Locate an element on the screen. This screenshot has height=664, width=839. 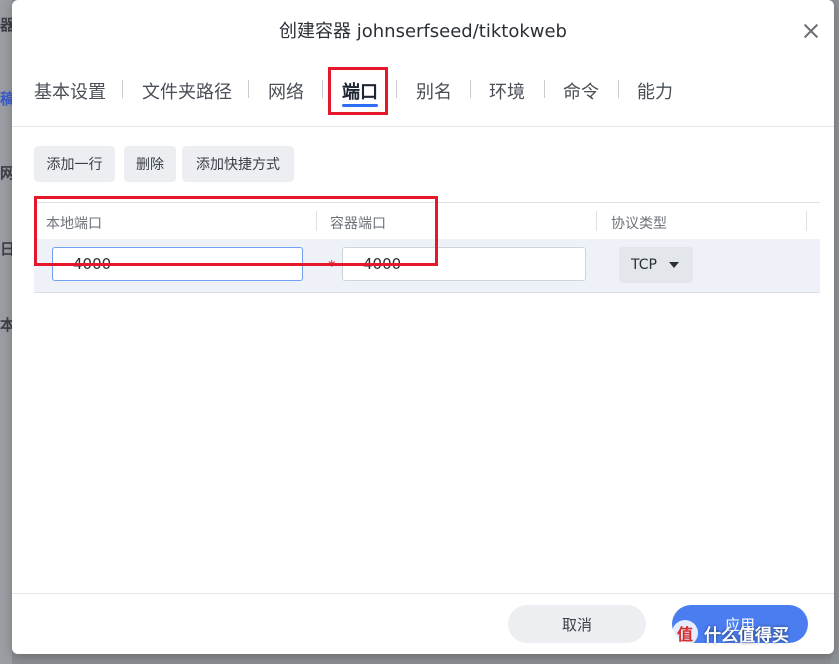
dialog-title: 创建容器 johnserfseed/tiktokweb is located at coordinates (423, 31).